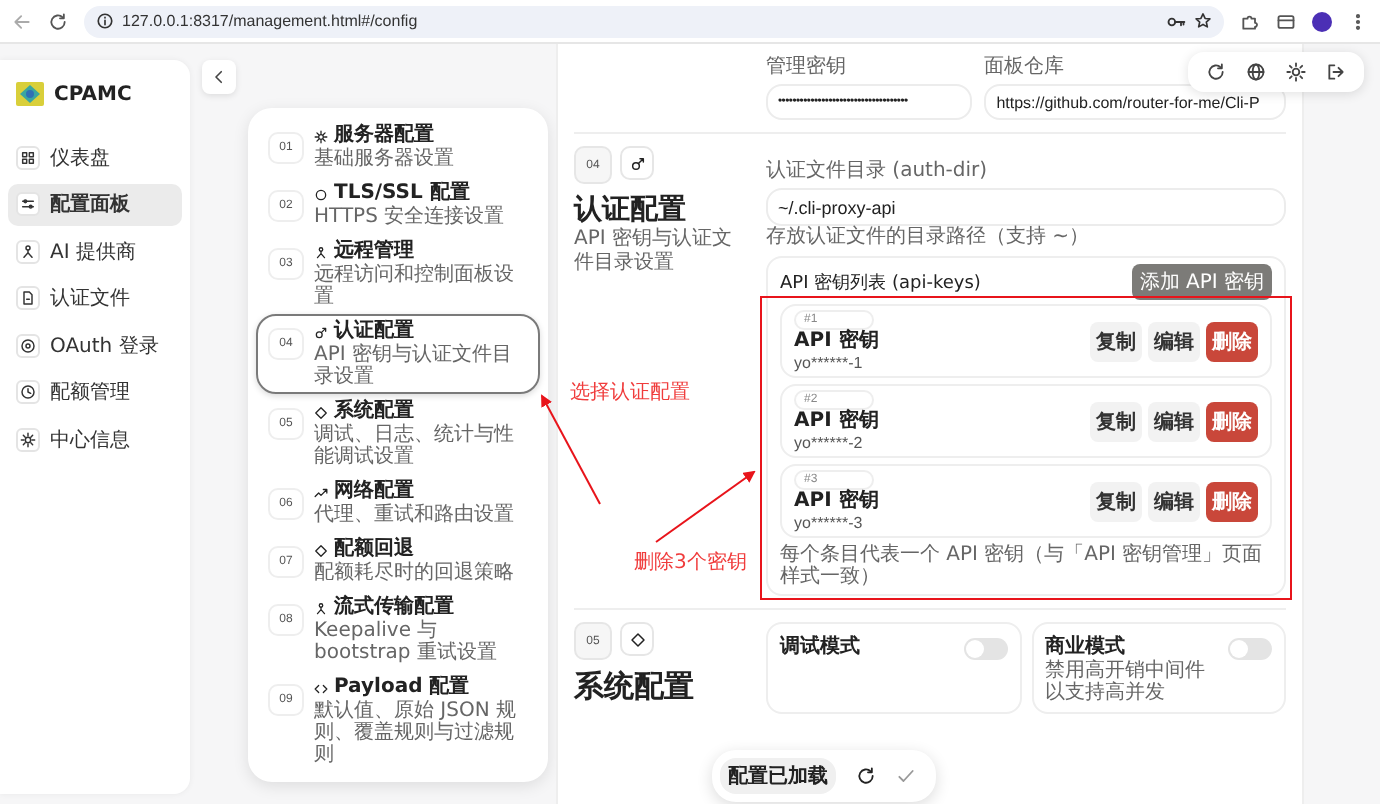  I want to click on extensions-icon, so click(1250, 21).